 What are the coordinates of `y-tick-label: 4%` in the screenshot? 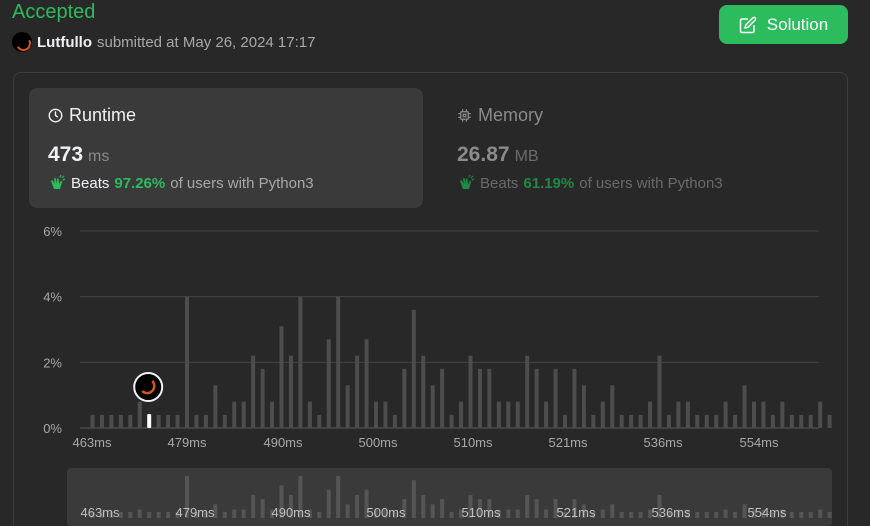 It's located at (52, 297).